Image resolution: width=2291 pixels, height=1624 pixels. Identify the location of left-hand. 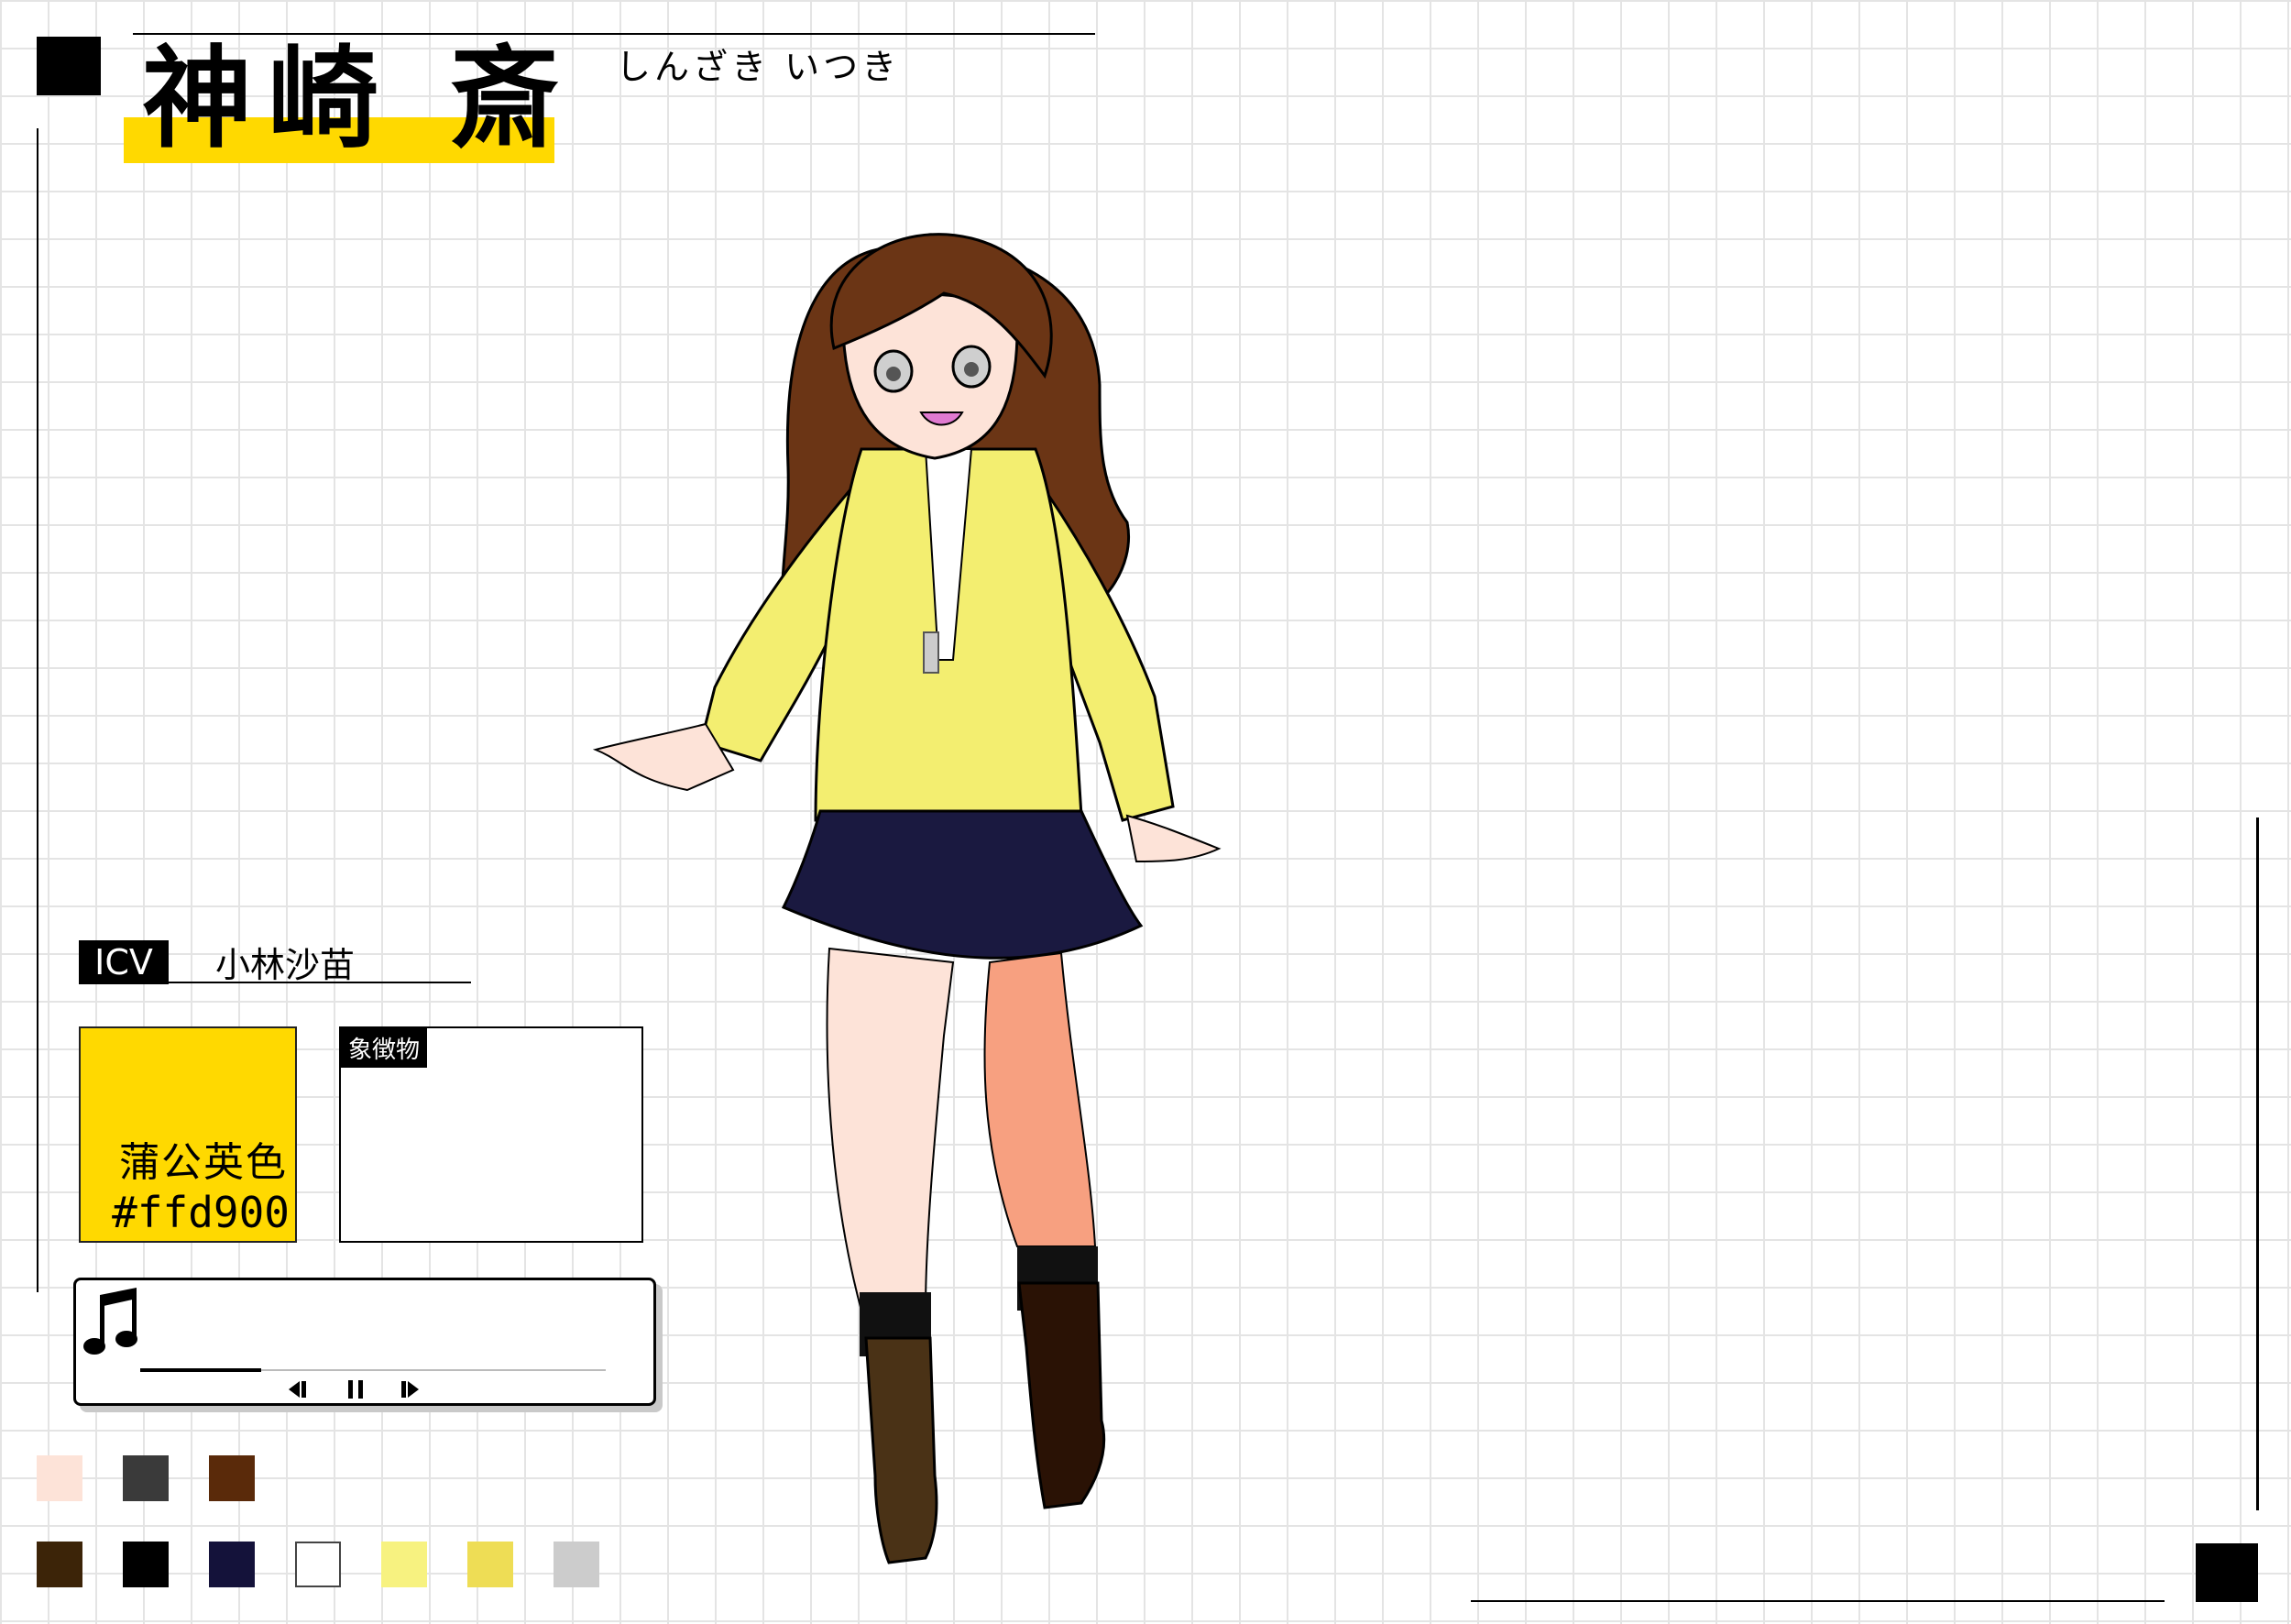
(664, 757).